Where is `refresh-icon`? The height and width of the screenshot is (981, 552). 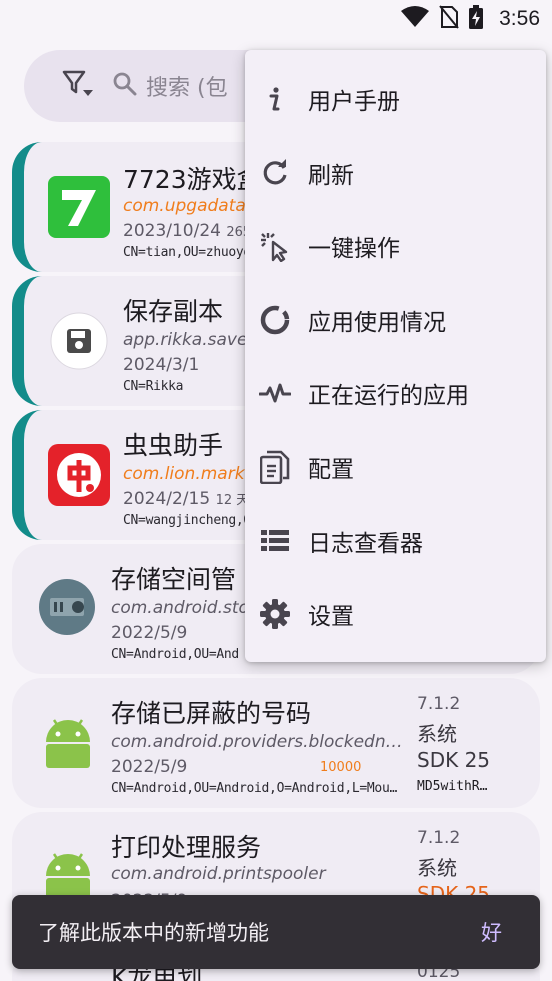
refresh-icon is located at coordinates (275, 173).